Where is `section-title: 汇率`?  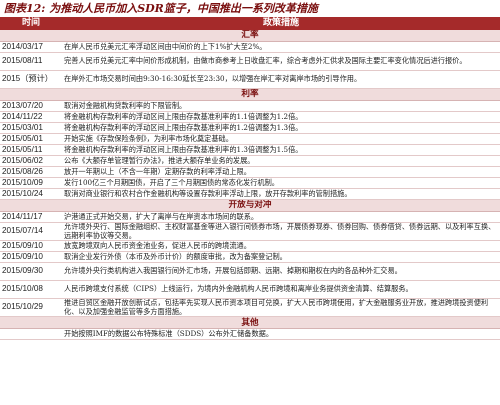 section-title: 汇率 is located at coordinates (250, 36).